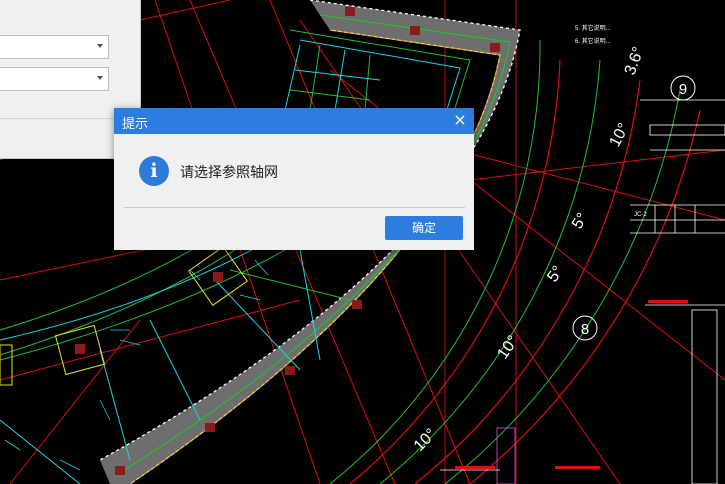  What do you see at coordinates (424, 228) in the screenshot?
I see `ok-button: 确定` at bounding box center [424, 228].